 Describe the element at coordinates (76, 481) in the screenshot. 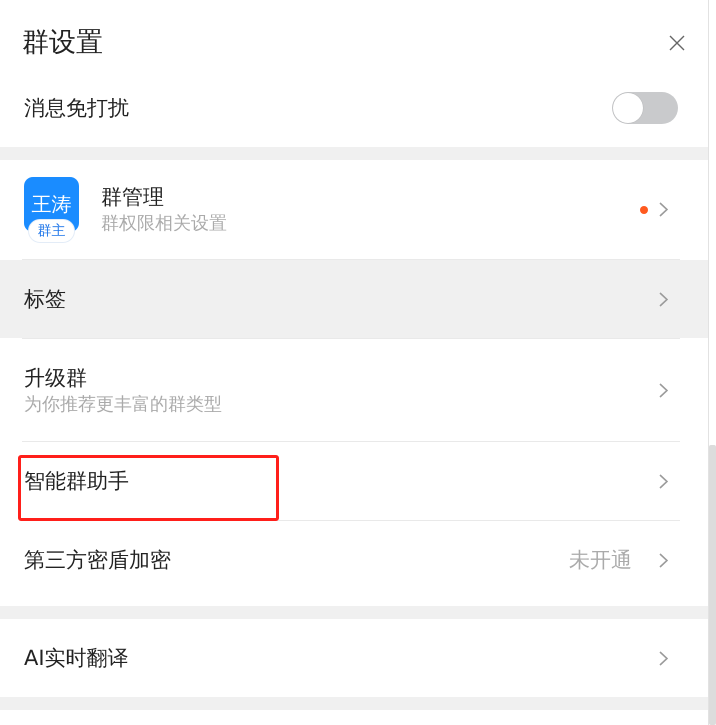

I see `setting-label: 智能群助手` at that location.